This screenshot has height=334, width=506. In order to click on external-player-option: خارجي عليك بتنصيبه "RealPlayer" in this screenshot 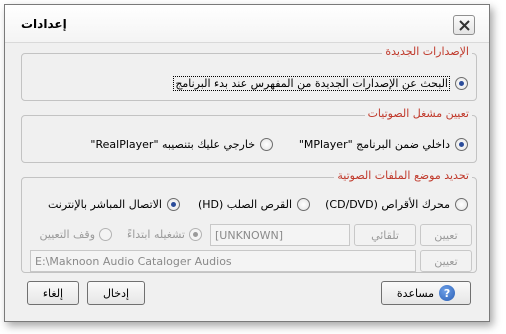, I will do `click(181, 144)`.